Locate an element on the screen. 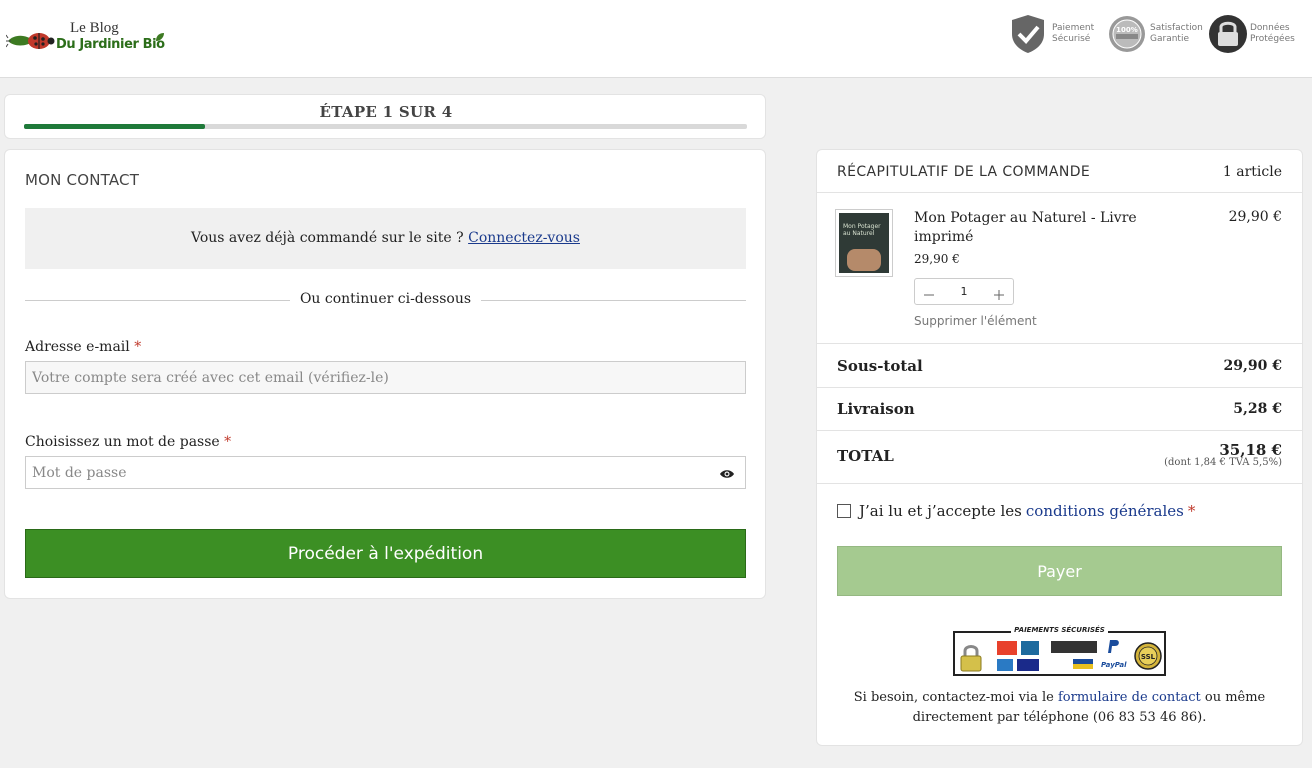 Image resolution: width=1312 pixels, height=768 pixels. svg-text: SSL is located at coordinates (1148, 657).